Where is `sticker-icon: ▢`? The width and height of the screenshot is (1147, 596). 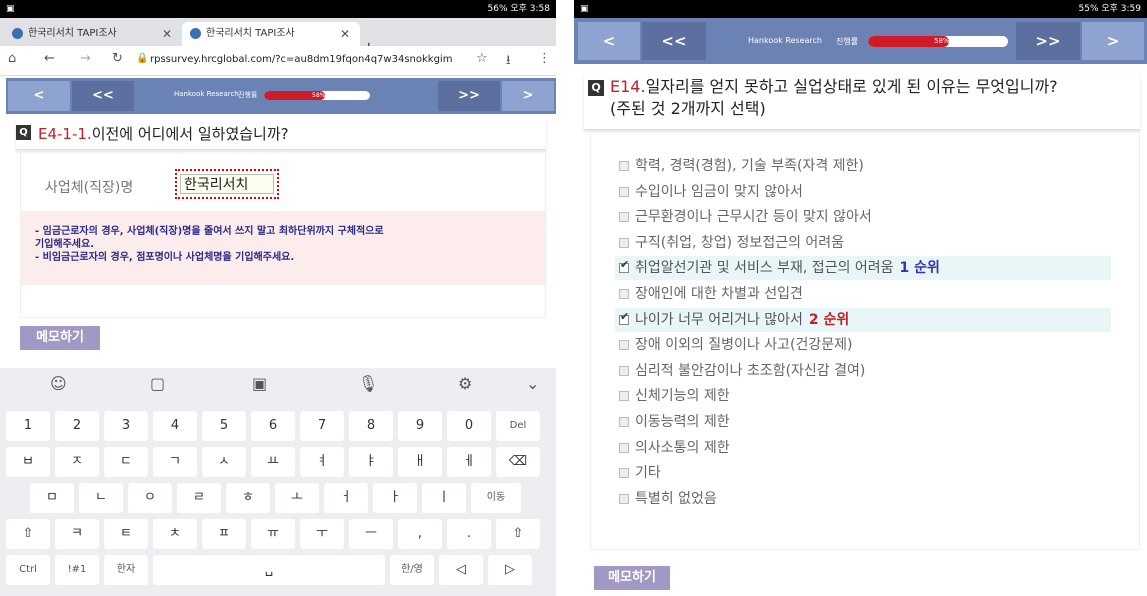
sticker-icon: ▢ is located at coordinates (157, 383).